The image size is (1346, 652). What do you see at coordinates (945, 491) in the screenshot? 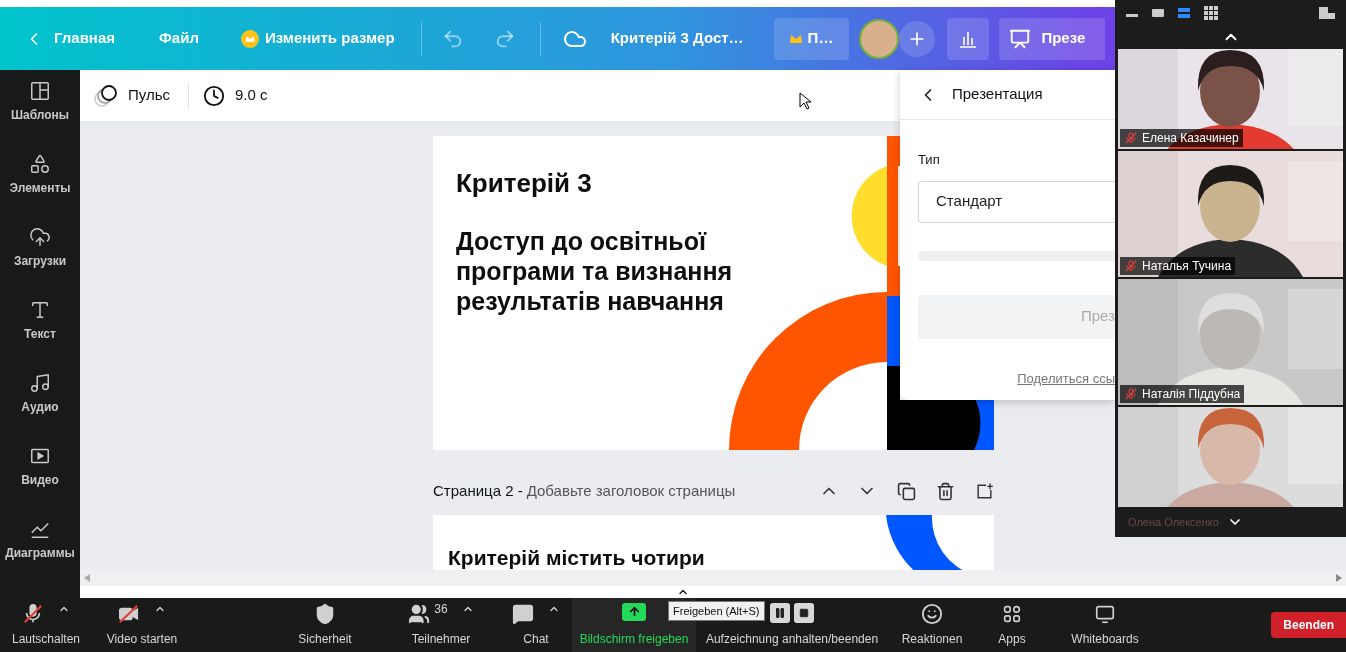
I see `trash-icon` at bounding box center [945, 491].